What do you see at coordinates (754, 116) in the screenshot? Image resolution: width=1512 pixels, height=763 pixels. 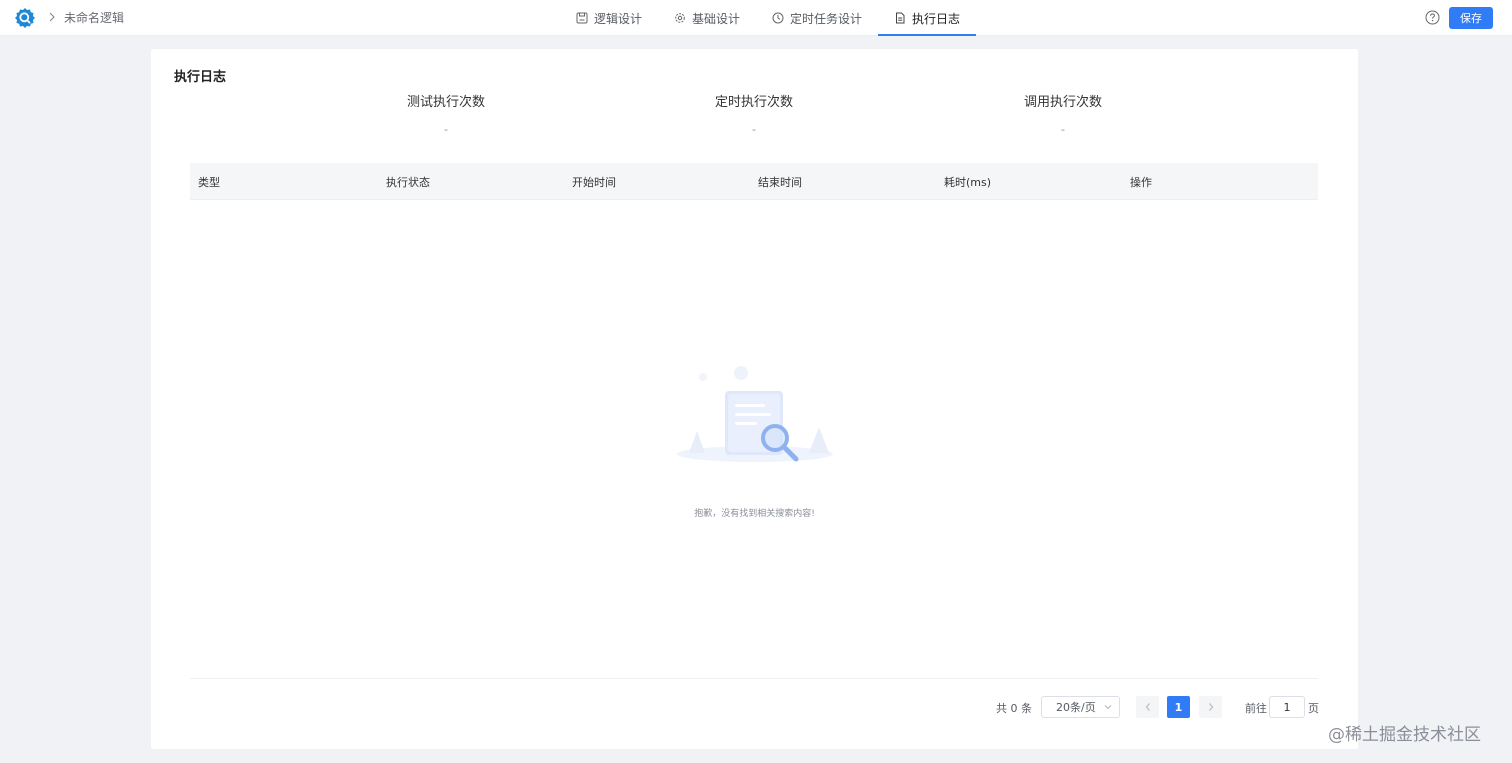 I see `stat-scheduled-executions: 定时执行次数 -` at bounding box center [754, 116].